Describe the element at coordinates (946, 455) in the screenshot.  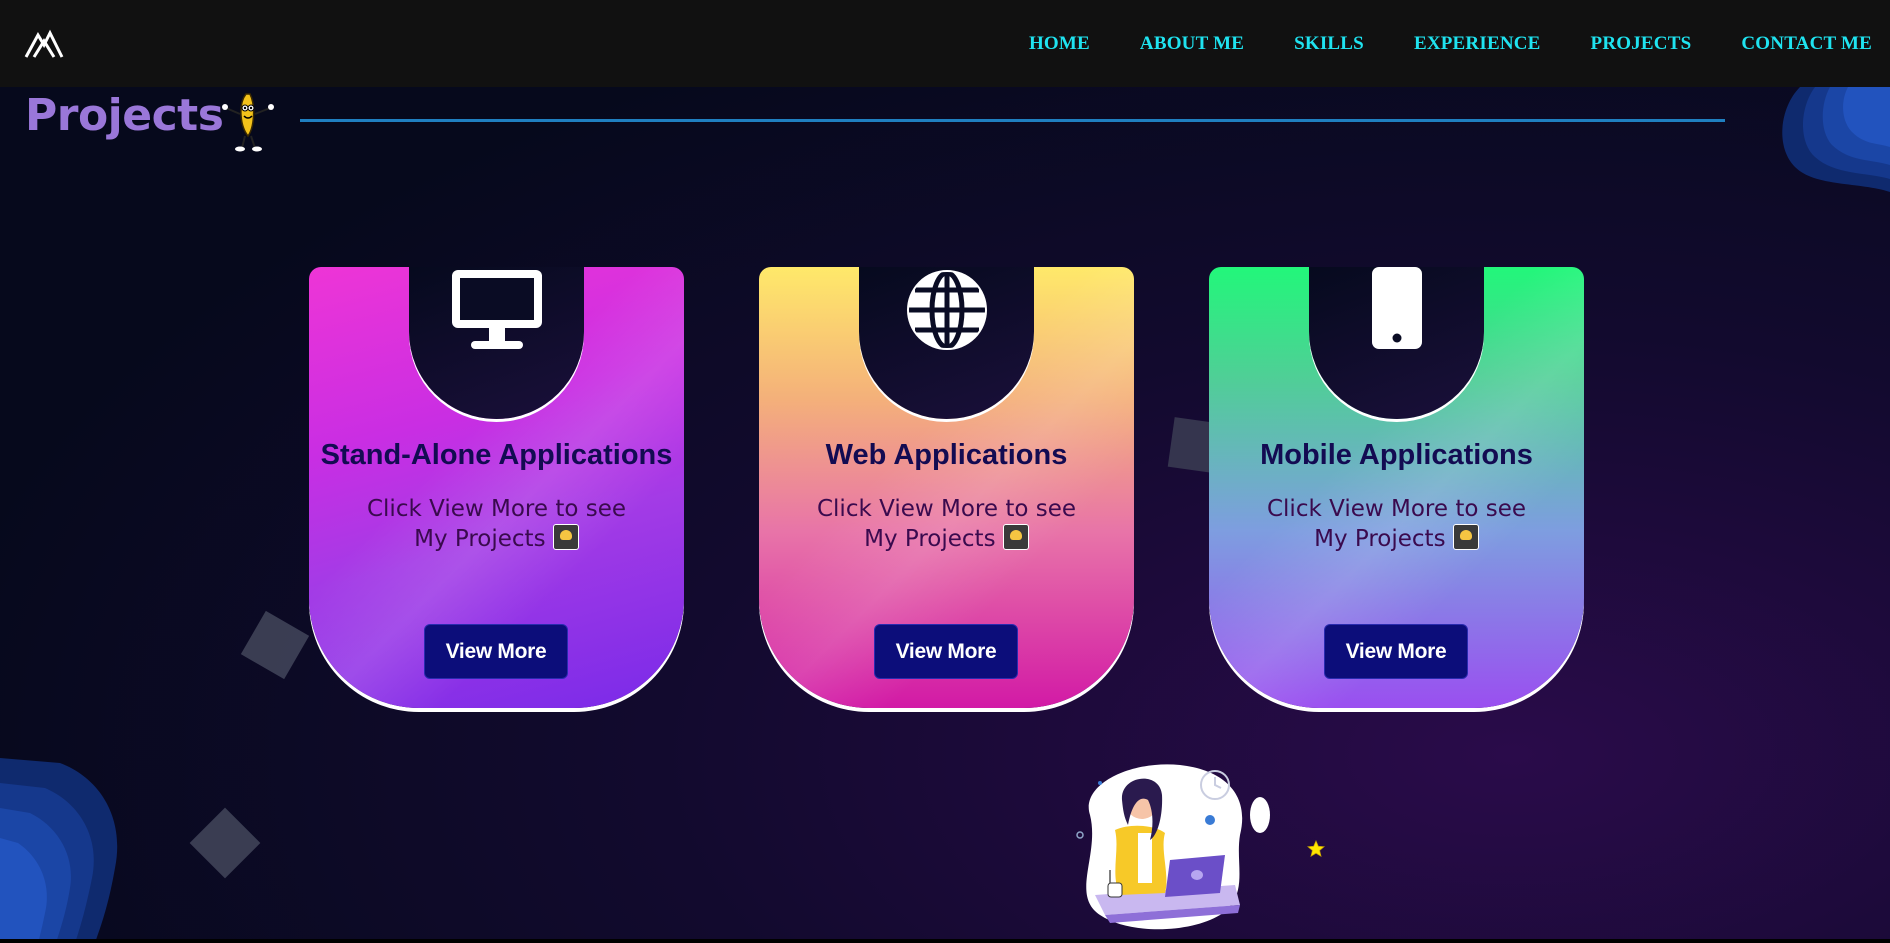
I see `card-title: Web Applications` at that location.